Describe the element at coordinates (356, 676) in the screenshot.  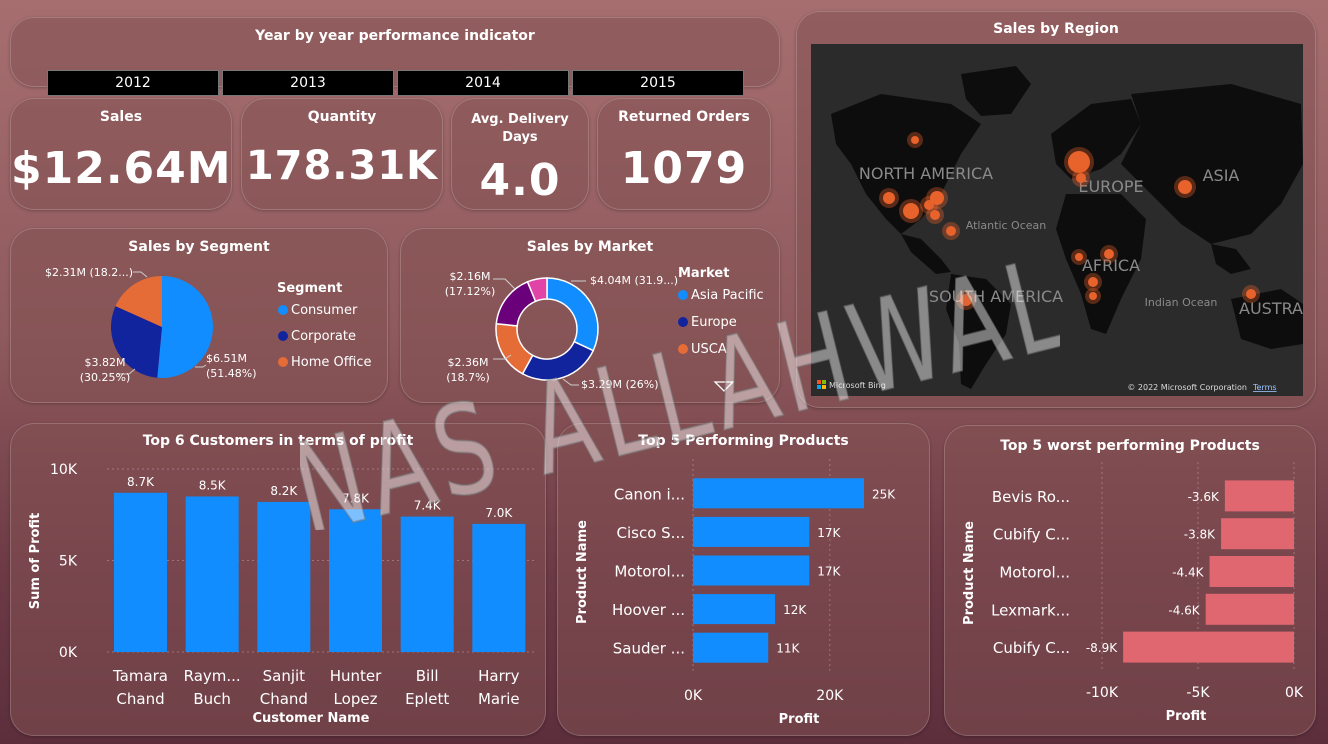
I see `x-tick-label: Hunter` at that location.